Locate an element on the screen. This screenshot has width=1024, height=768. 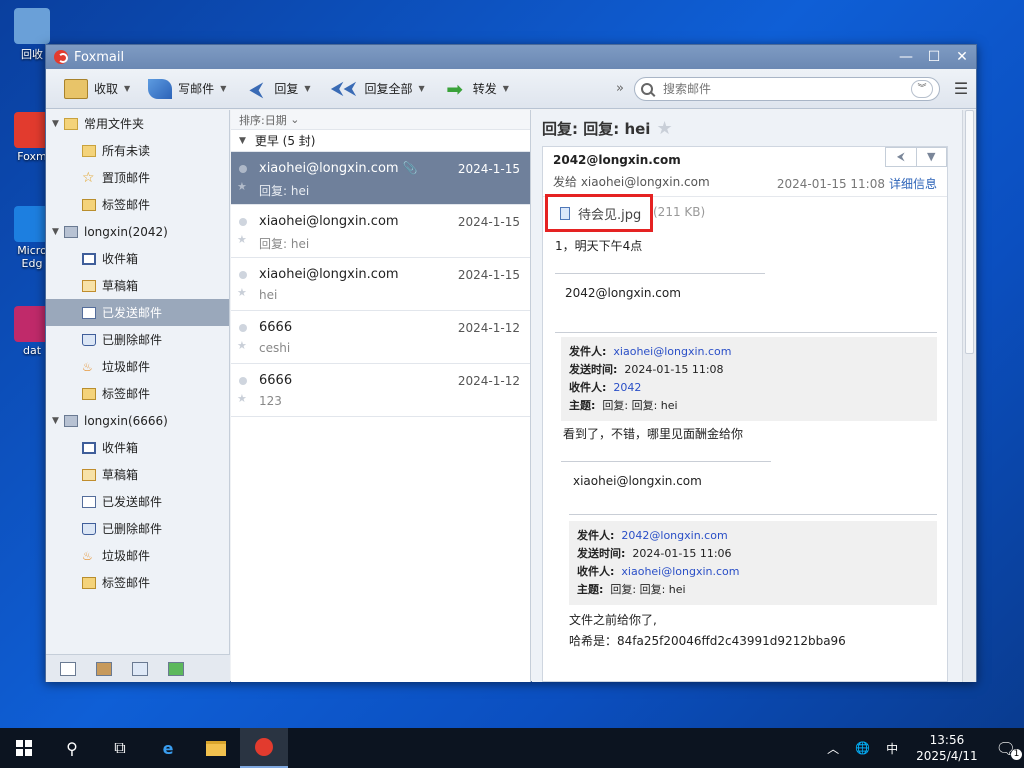
search-box: ︾ is located at coordinates (787, 88).